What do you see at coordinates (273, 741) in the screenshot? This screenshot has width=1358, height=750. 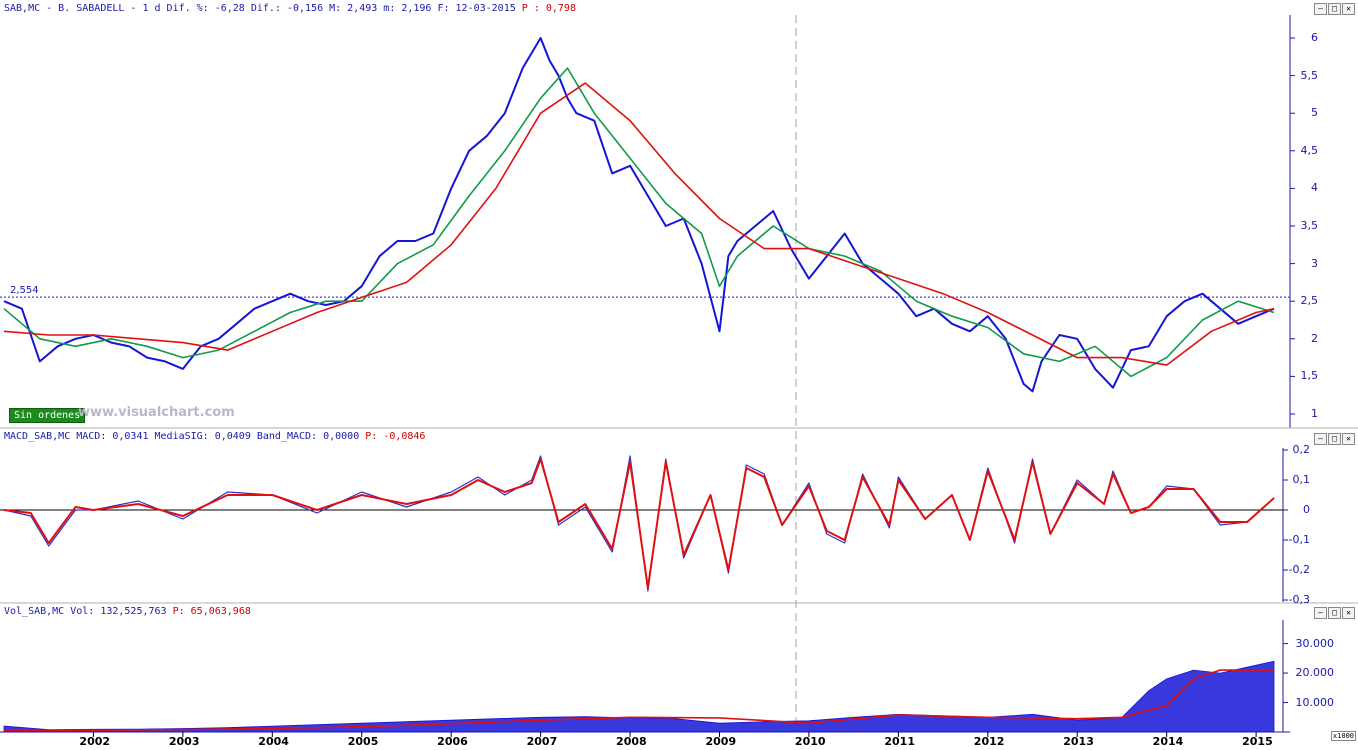 I see `x-tick-label: 2004` at bounding box center [273, 741].